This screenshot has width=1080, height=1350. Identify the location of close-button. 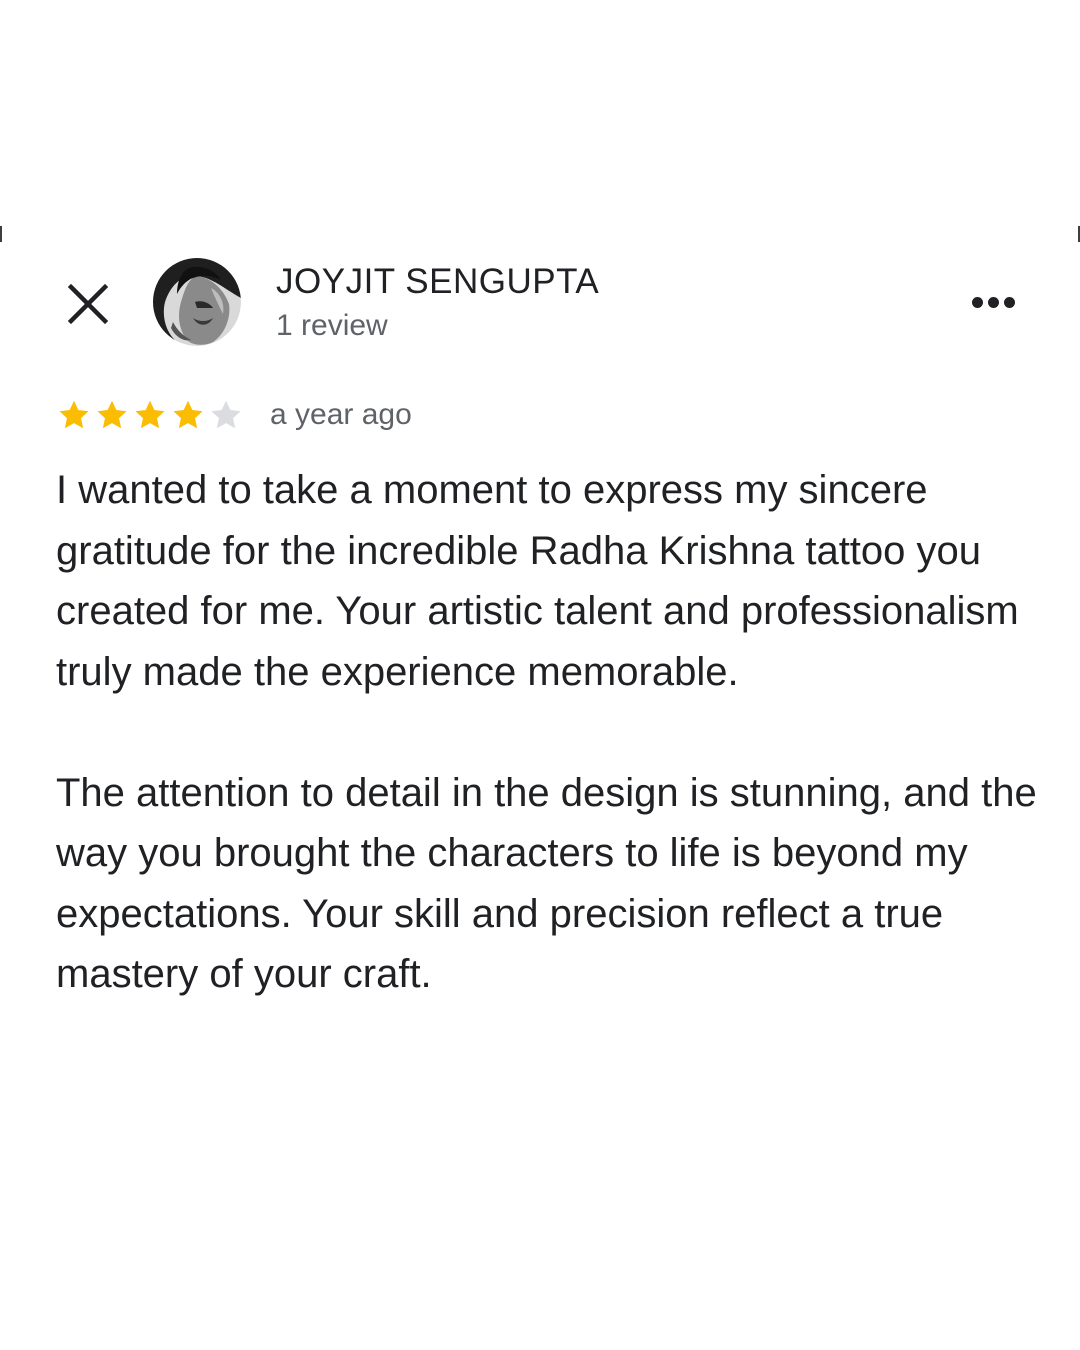
(88, 304).